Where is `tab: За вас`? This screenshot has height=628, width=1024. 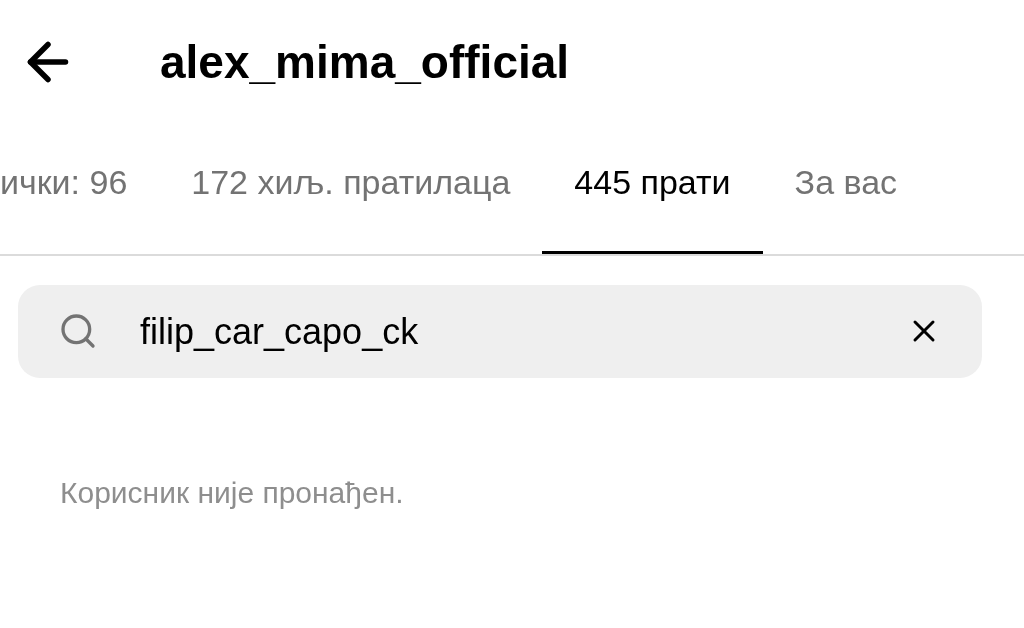
tab: За вас is located at coordinates (846, 204).